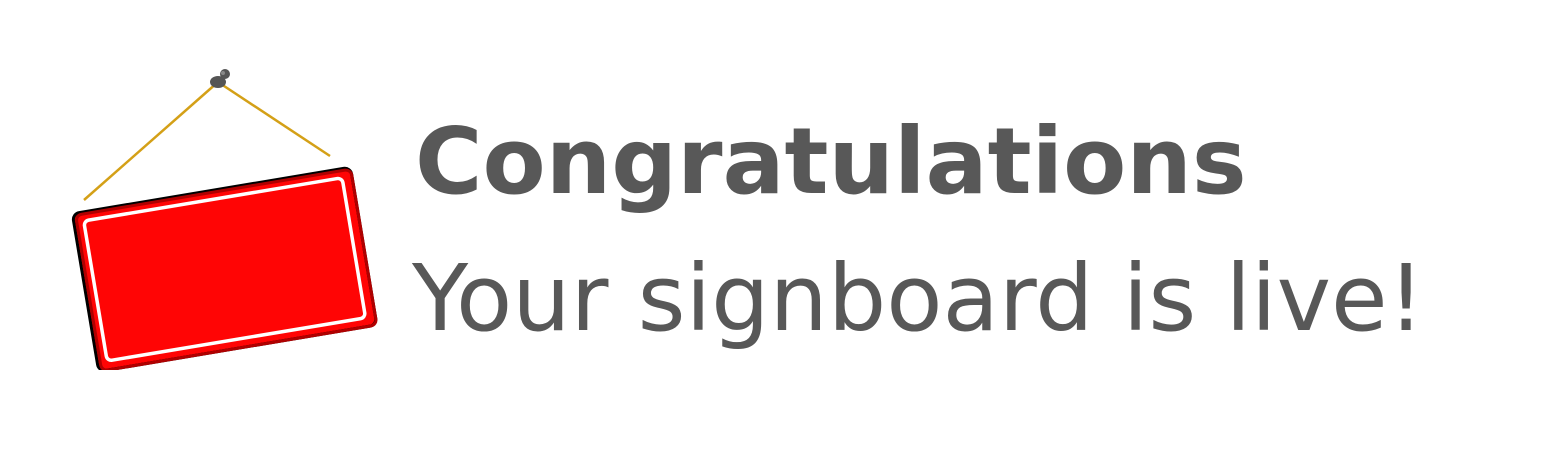 The image size is (1542, 458). What do you see at coordinates (831, 161) in the screenshot?
I see `page-title: Congratulations` at bounding box center [831, 161].